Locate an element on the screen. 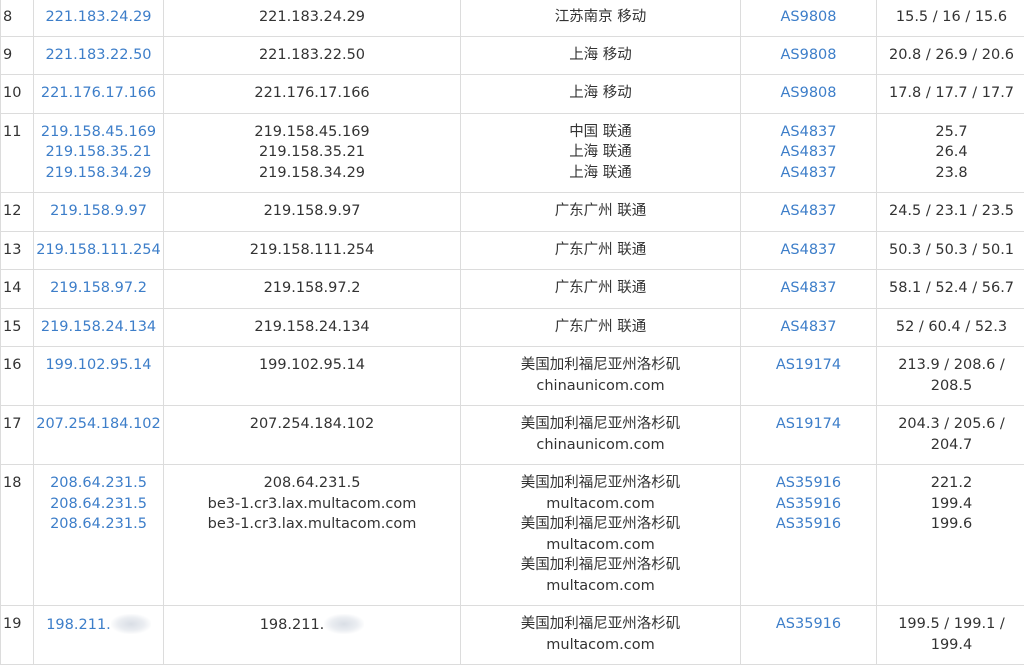 The width and height of the screenshot is (1024, 665). ip-link: 207.254.184.102 is located at coordinates (98, 424).